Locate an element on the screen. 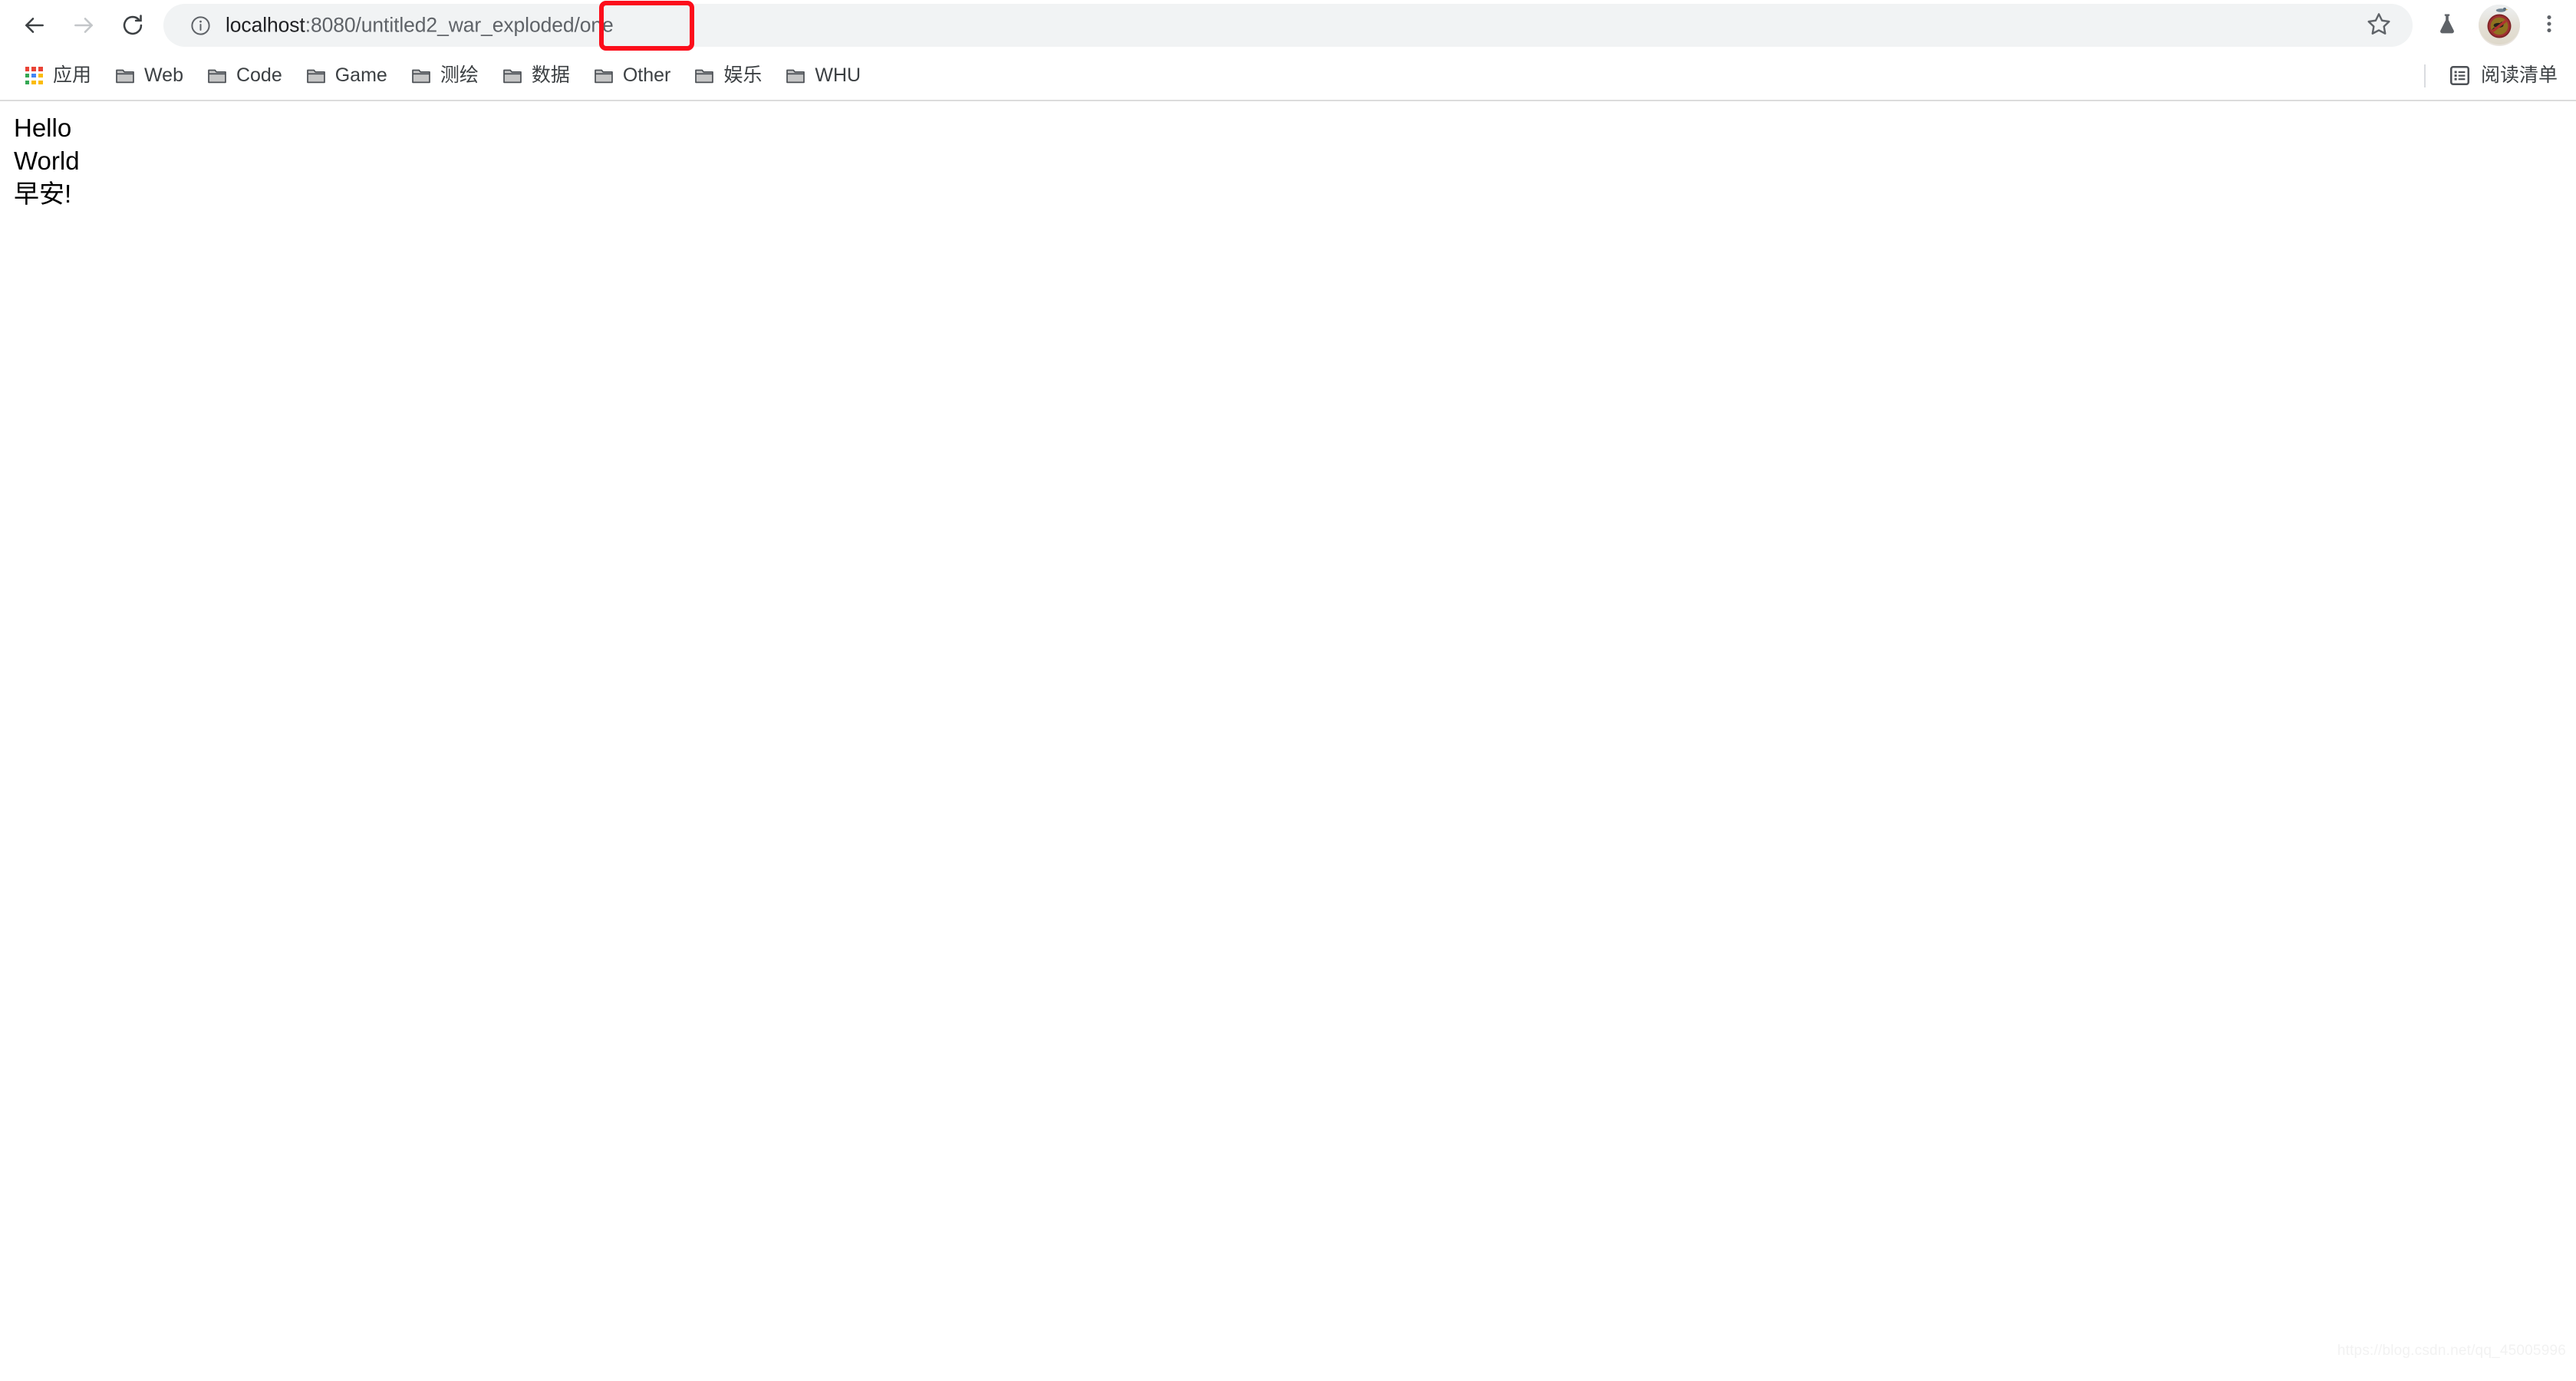 Image resolution: width=2576 pixels, height=1381 pixels. reload-button is located at coordinates (132, 25).